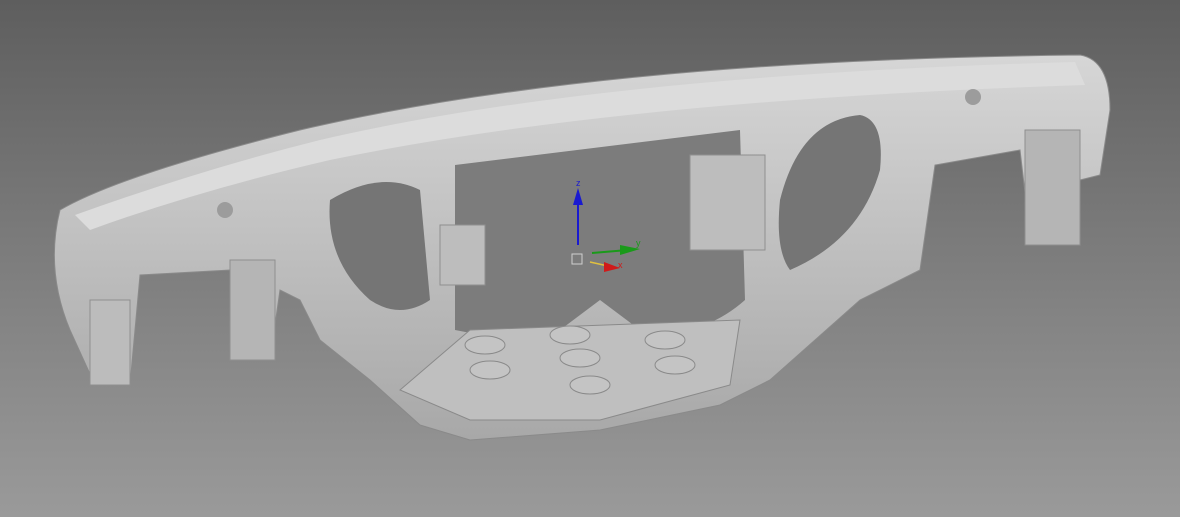  I want to click on wear-plate-right, so click(727, 202).